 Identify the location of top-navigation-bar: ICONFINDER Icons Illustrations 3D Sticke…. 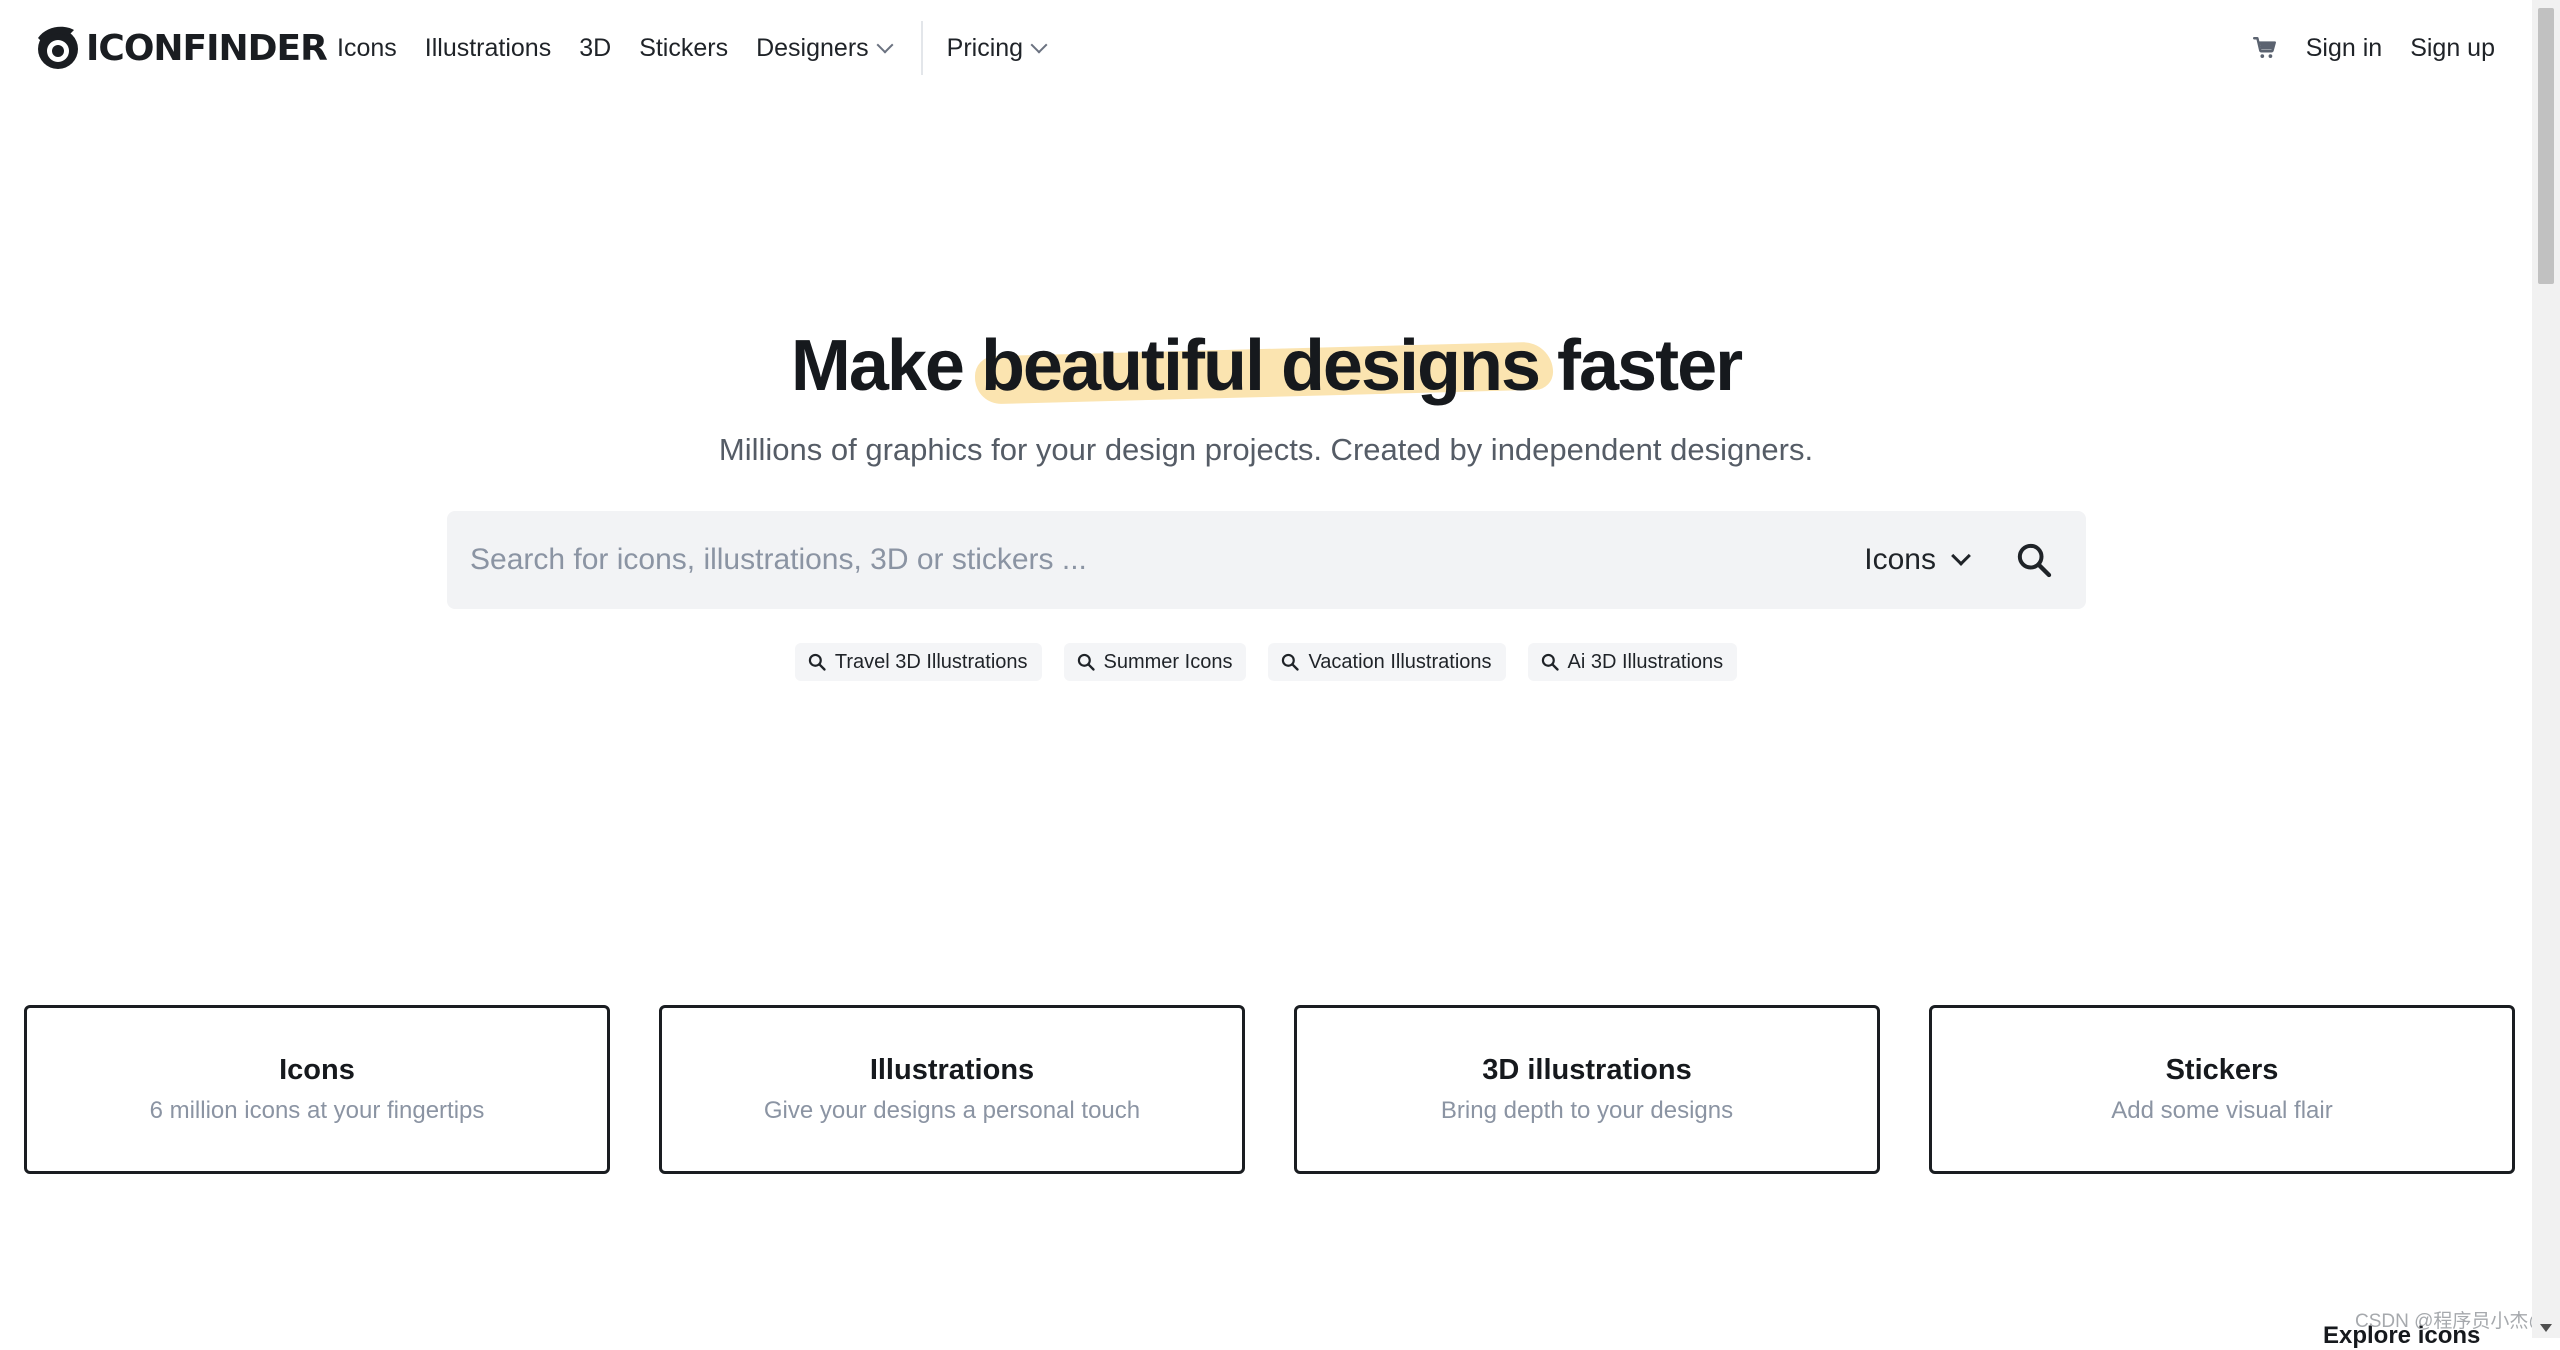
(1266, 48).